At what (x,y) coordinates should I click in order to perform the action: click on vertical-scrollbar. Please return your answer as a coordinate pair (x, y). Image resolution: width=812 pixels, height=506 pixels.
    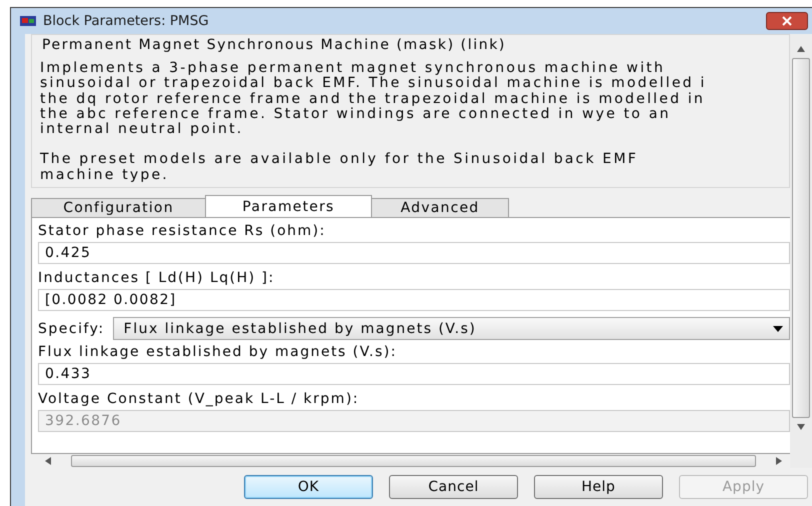
    Looking at the image, I should click on (801, 251).